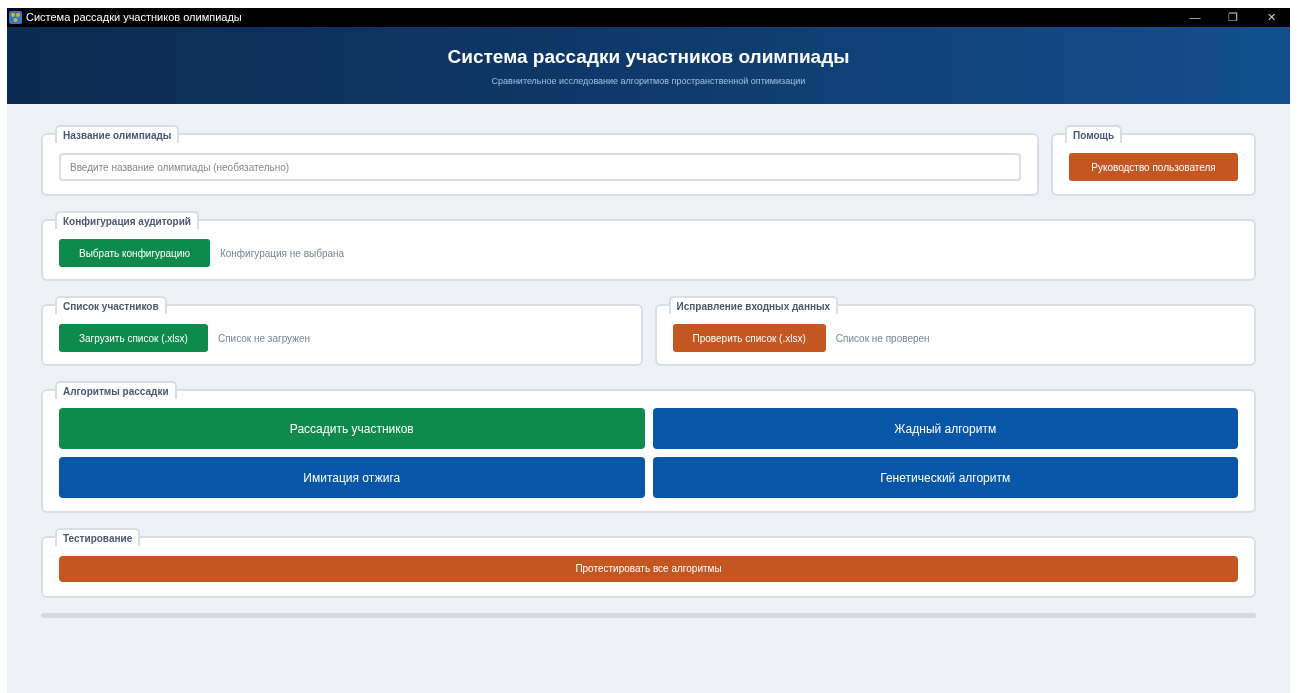 The width and height of the screenshot is (1298, 693). Describe the element at coordinates (945, 428) in the screenshot. I see `algorithm-button: Жадный алгоритм` at that location.